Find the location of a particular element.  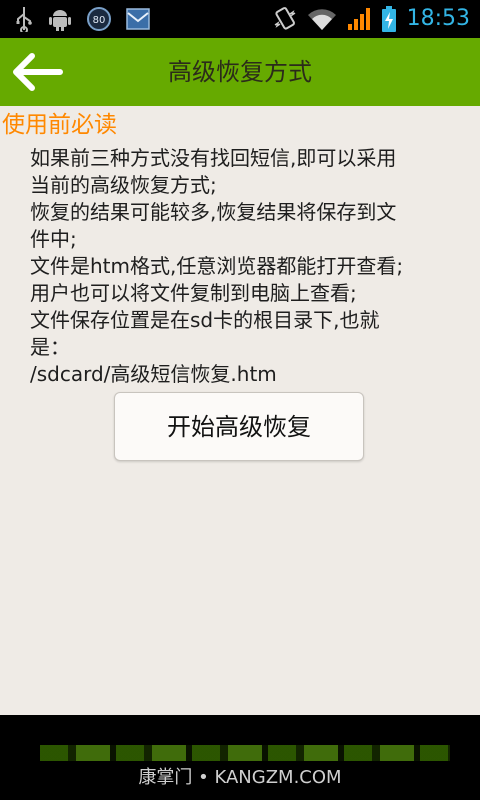

battery-charging-icon is located at coordinates (388, 19).